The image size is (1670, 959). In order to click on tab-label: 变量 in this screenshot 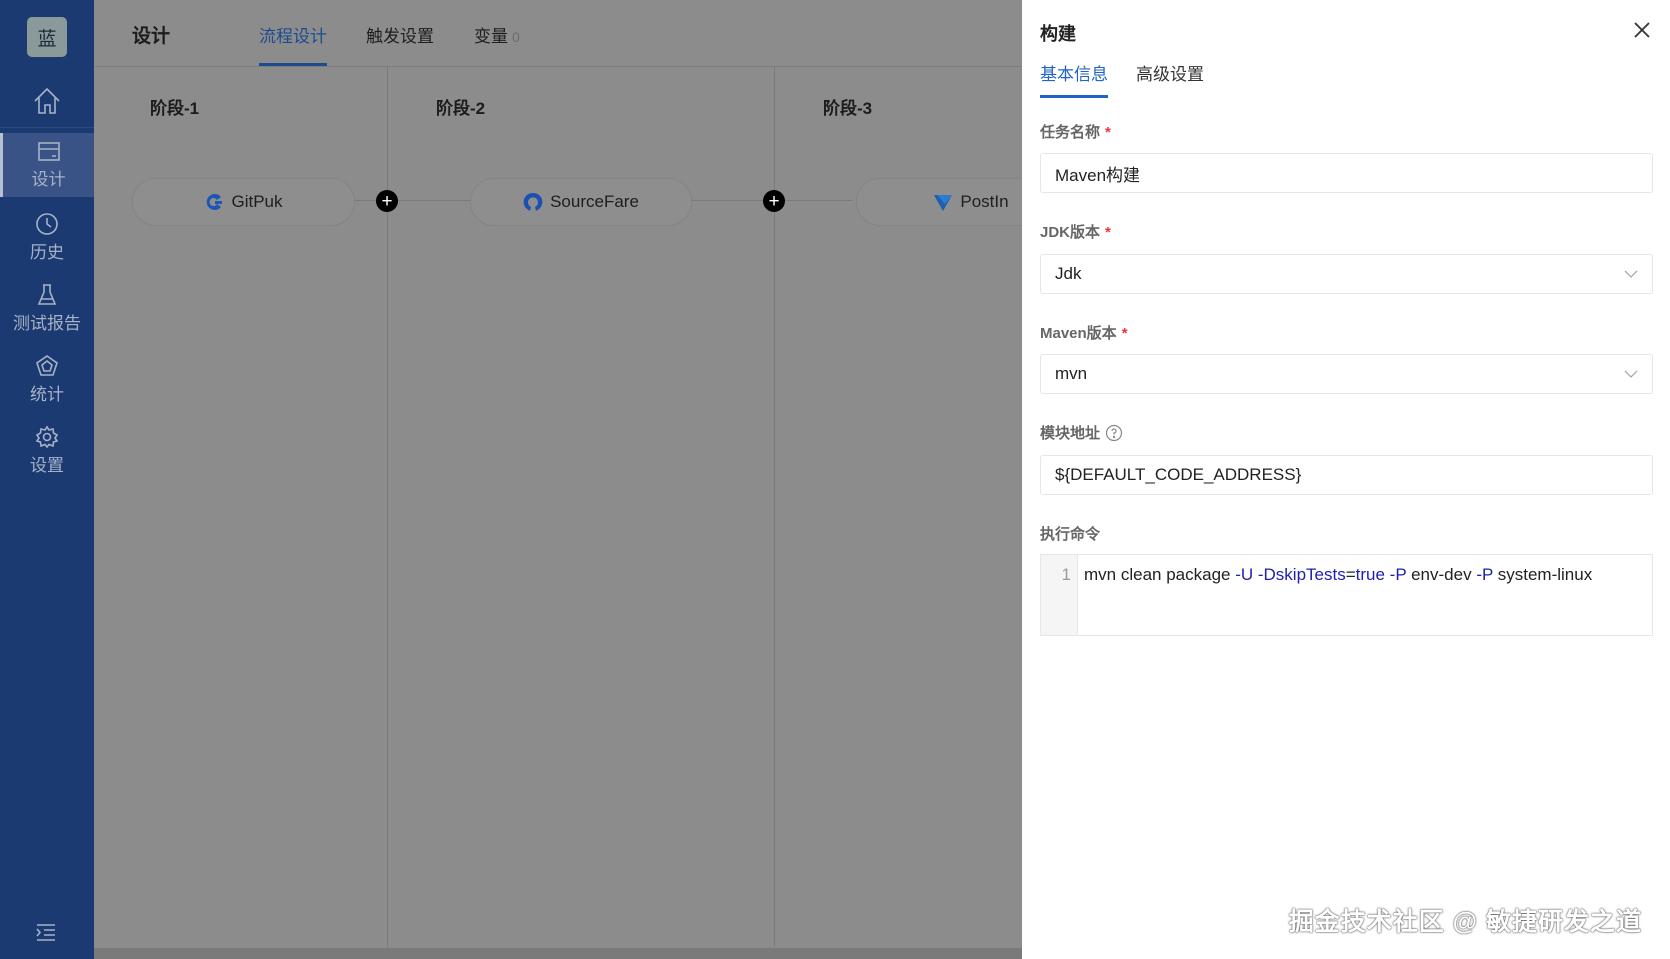, I will do `click(491, 36)`.